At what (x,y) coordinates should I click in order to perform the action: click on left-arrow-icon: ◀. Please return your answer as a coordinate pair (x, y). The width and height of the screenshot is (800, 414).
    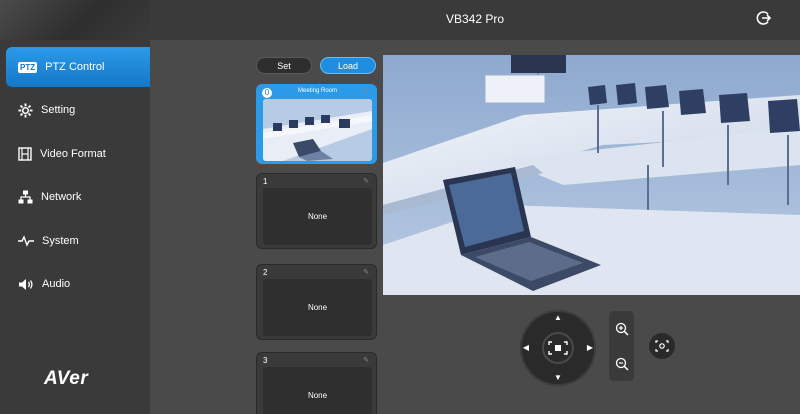
    Looking at the image, I should click on (526, 349).